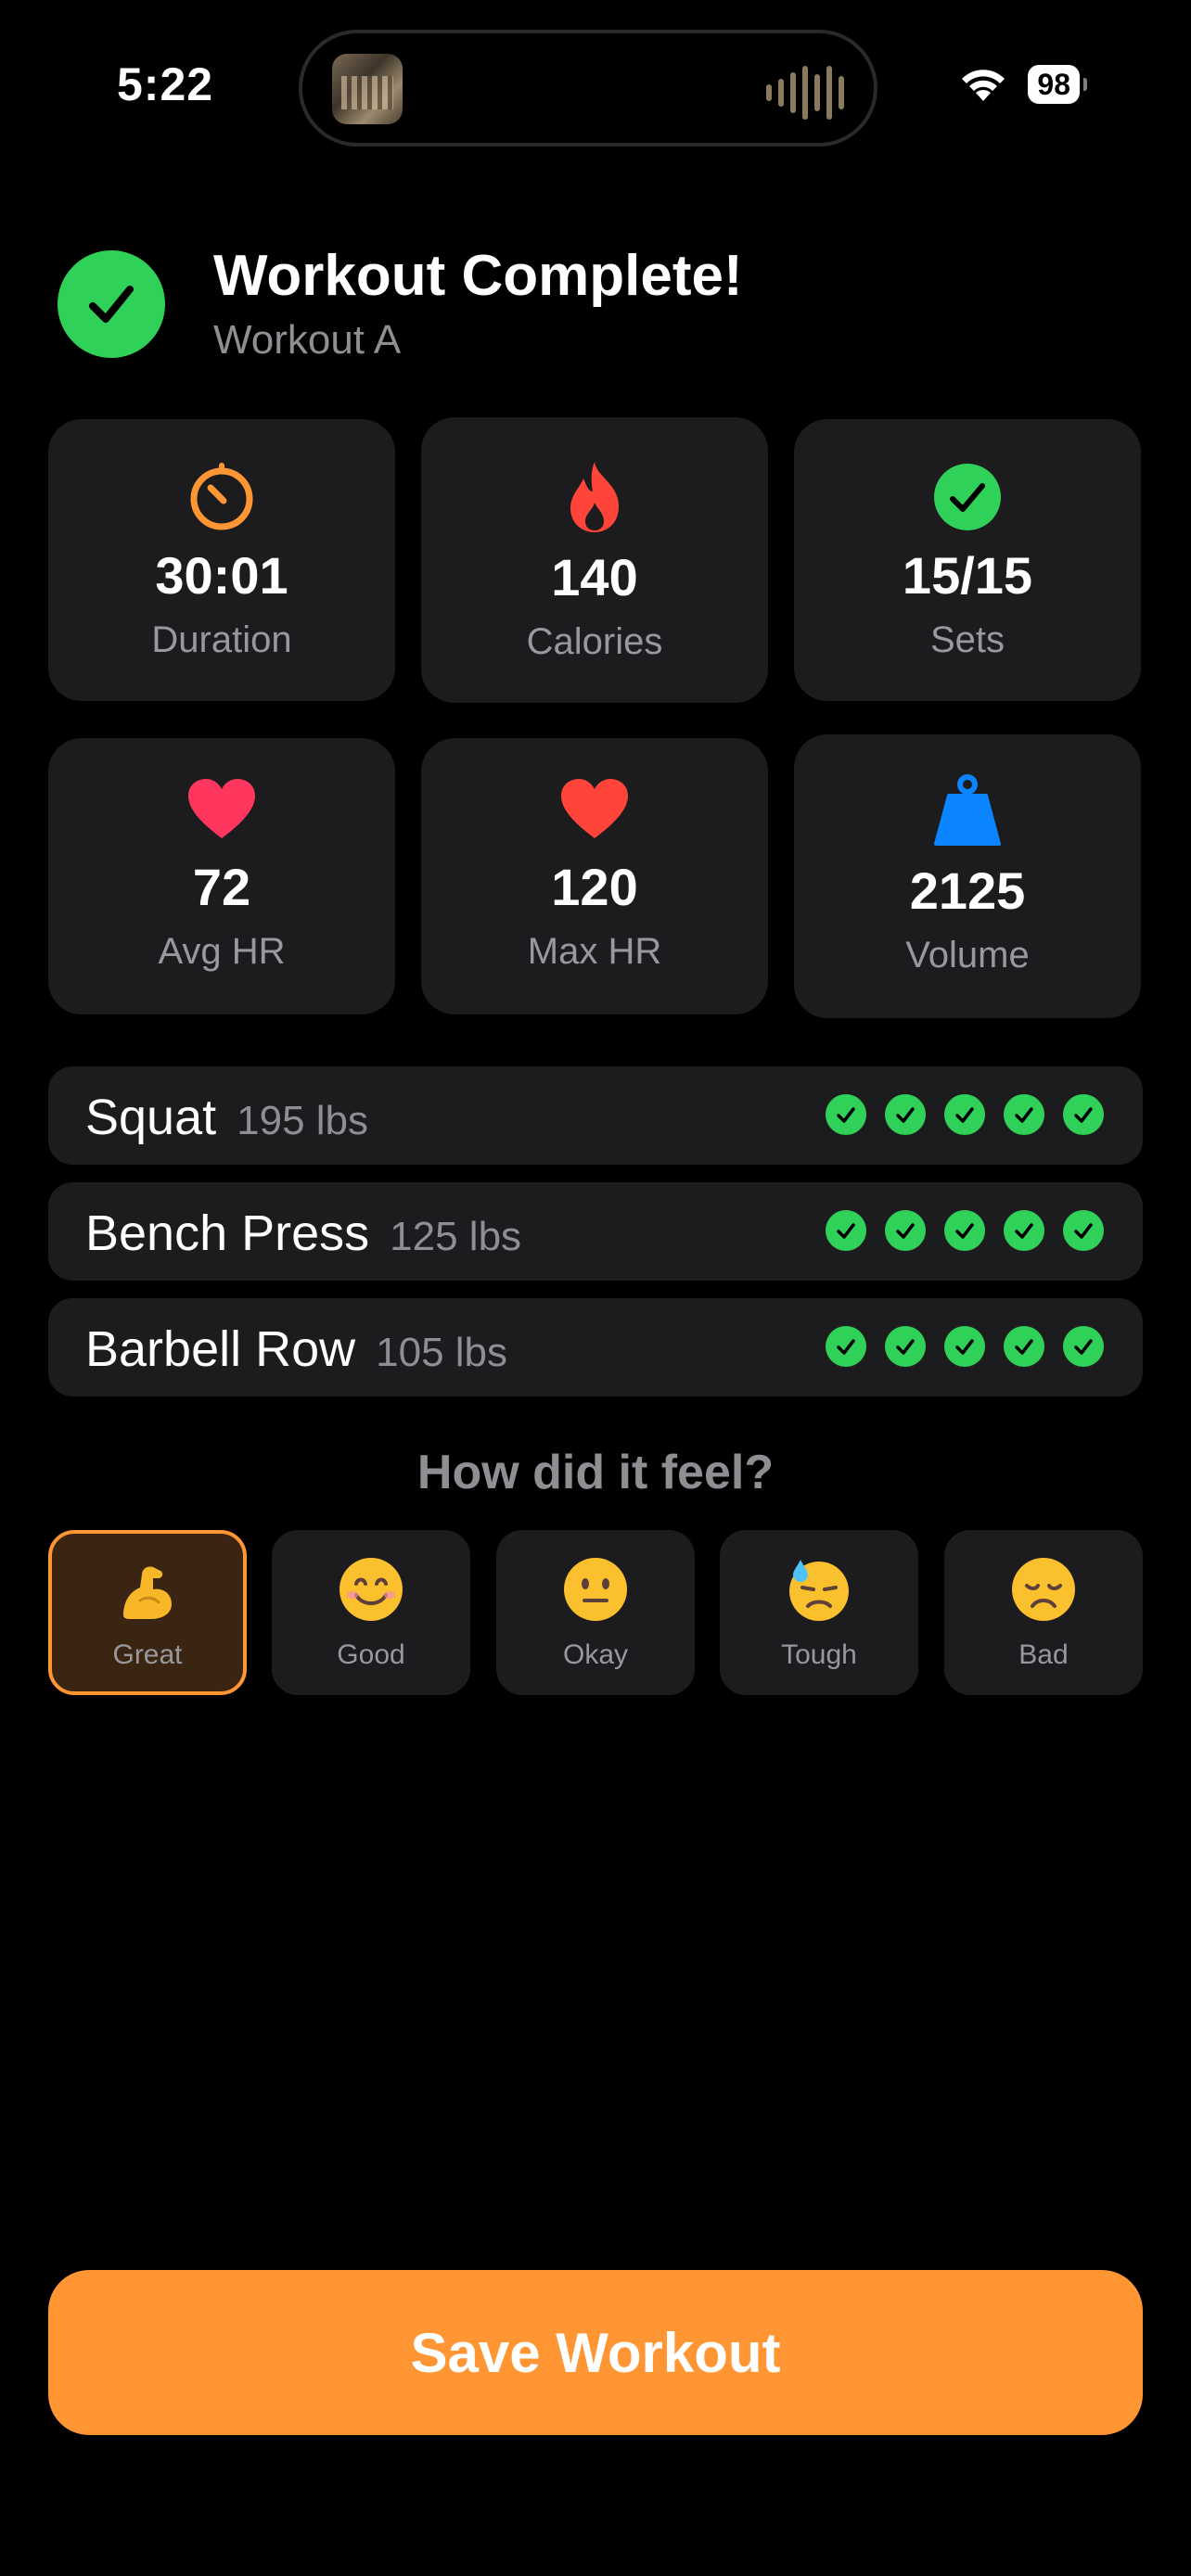 The image size is (1191, 2576). I want to click on feeling-option-okay: Okay, so click(595, 1612).